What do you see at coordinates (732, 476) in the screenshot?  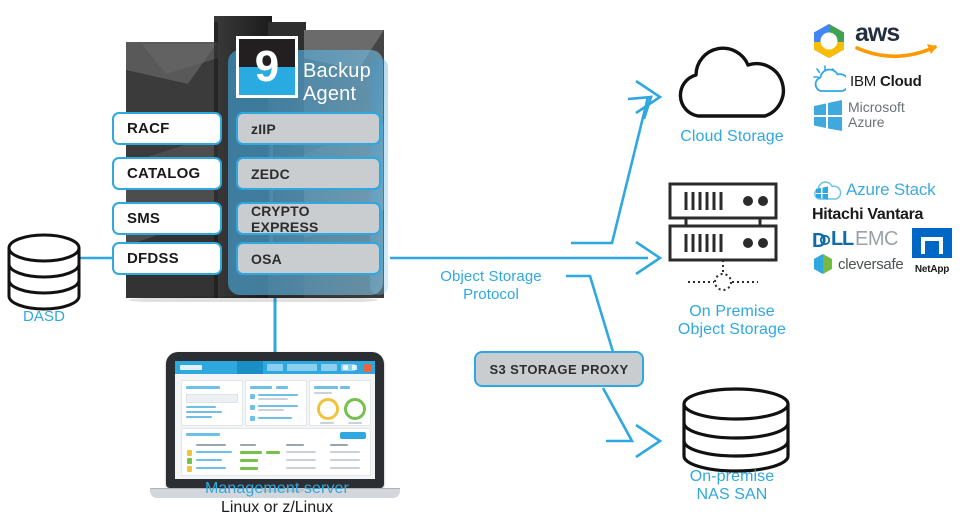 I see `nas-line1: On-premise` at bounding box center [732, 476].